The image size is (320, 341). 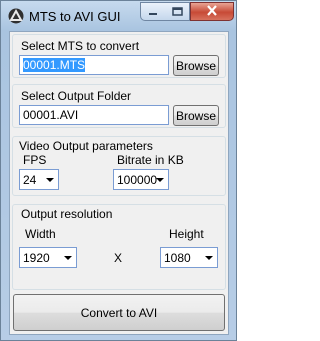 I want to click on bitrate-label: Bitrate in KB, so click(x=150, y=160).